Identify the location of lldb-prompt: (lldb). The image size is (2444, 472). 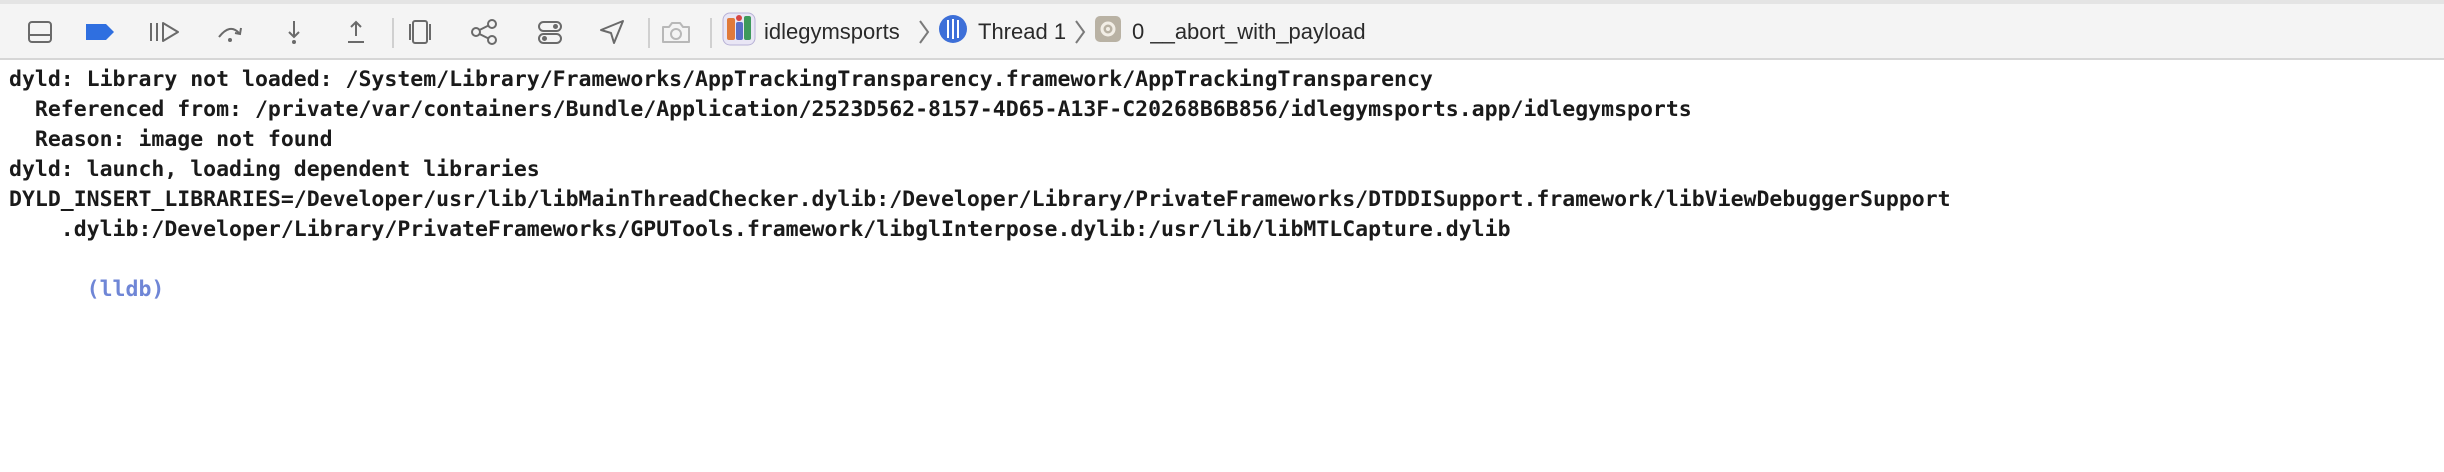
(125, 289).